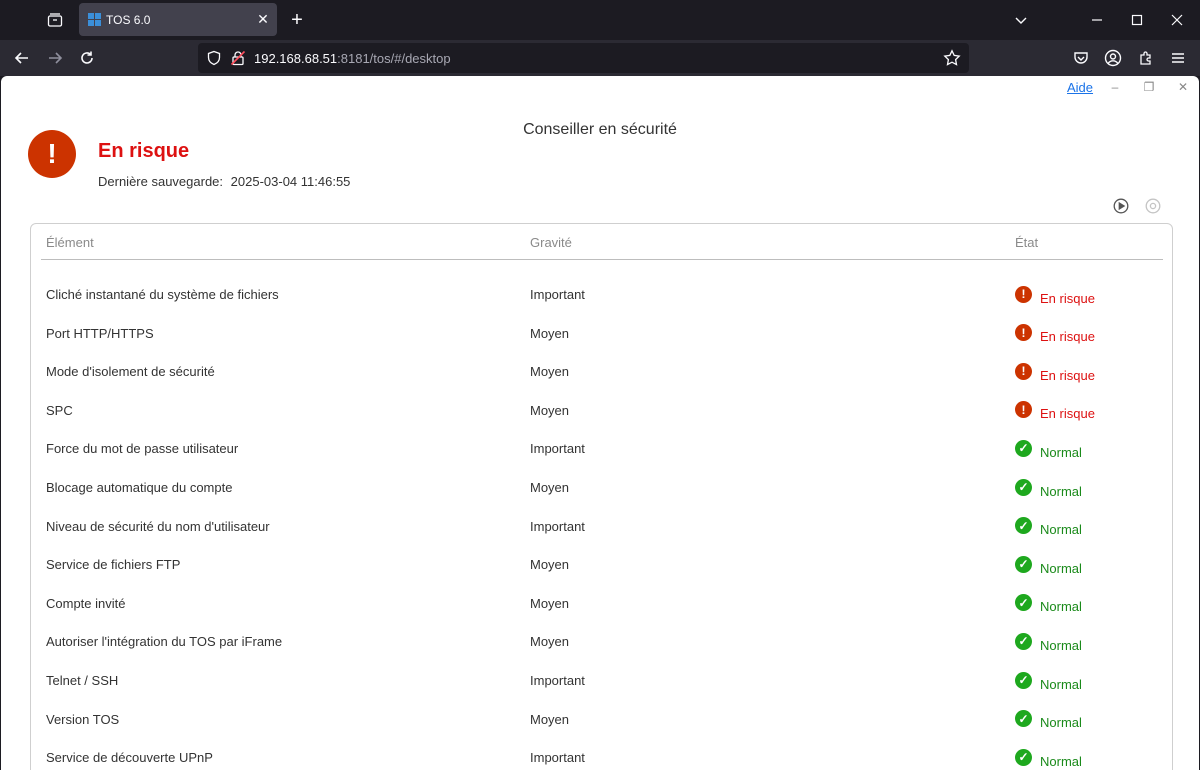  What do you see at coordinates (162, 294) in the screenshot?
I see `cell-element: Cliché instantané du système de fichiers` at bounding box center [162, 294].